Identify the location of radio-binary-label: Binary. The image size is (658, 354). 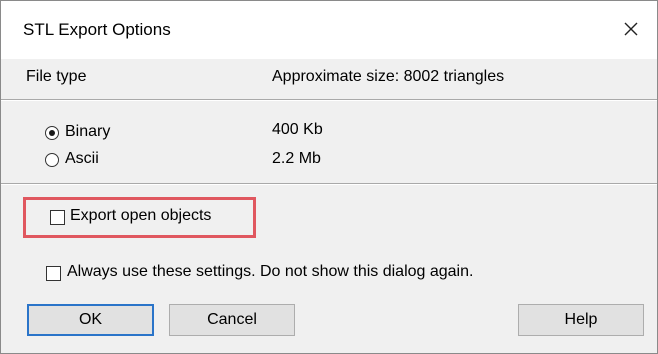
(87, 132).